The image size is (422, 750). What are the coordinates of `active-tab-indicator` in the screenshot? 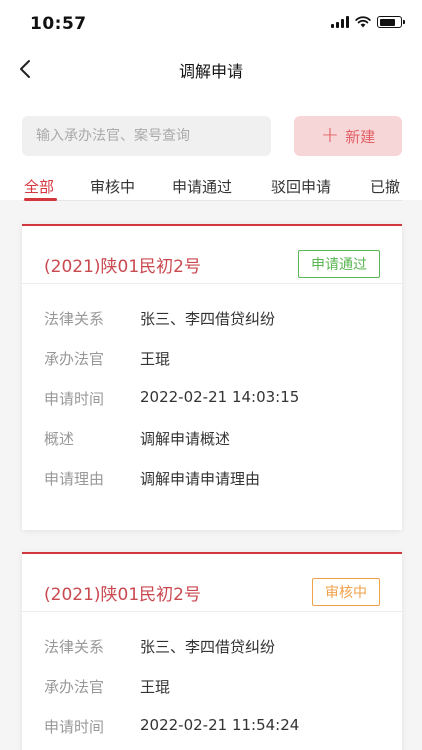 It's located at (40, 199).